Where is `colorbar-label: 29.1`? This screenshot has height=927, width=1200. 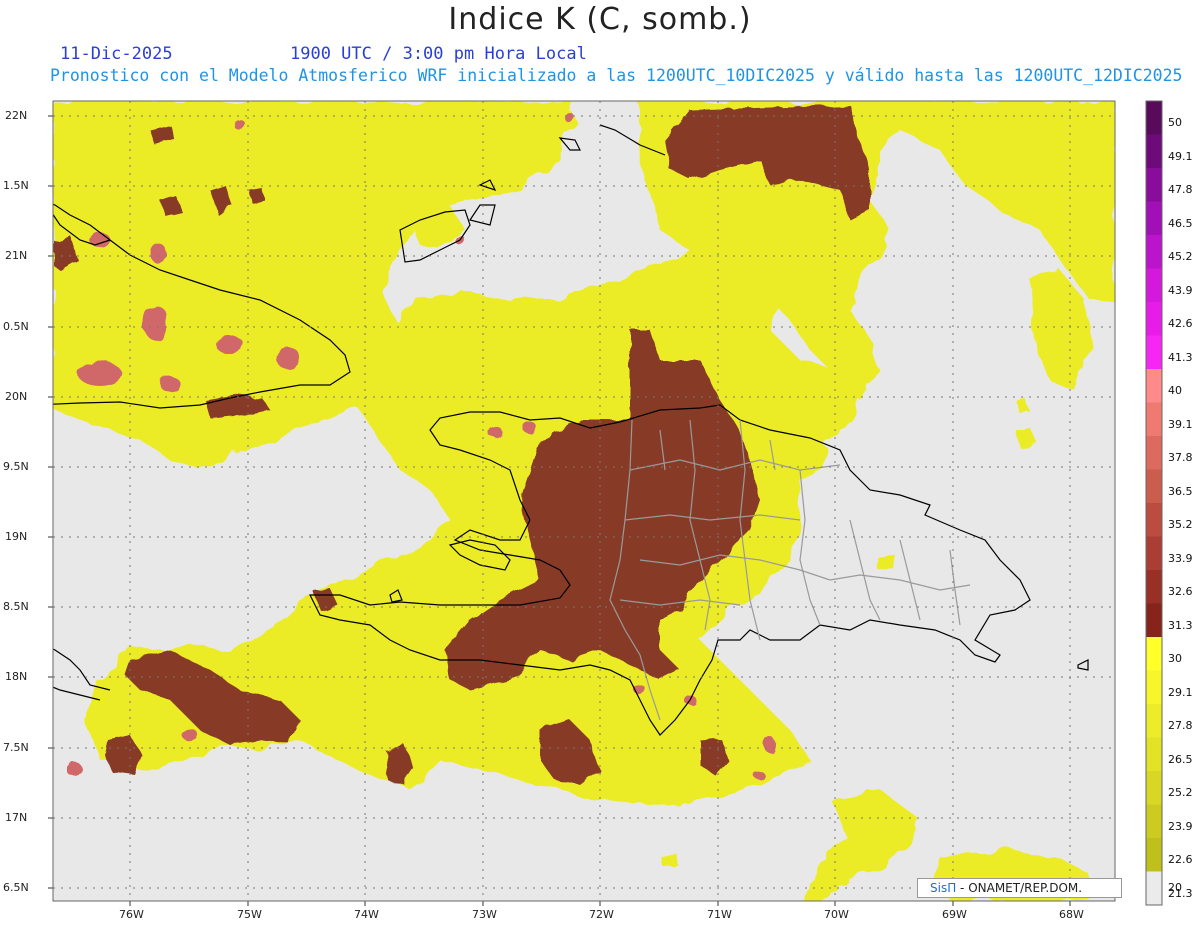
colorbar-label: 29.1 is located at coordinates (1180, 692).